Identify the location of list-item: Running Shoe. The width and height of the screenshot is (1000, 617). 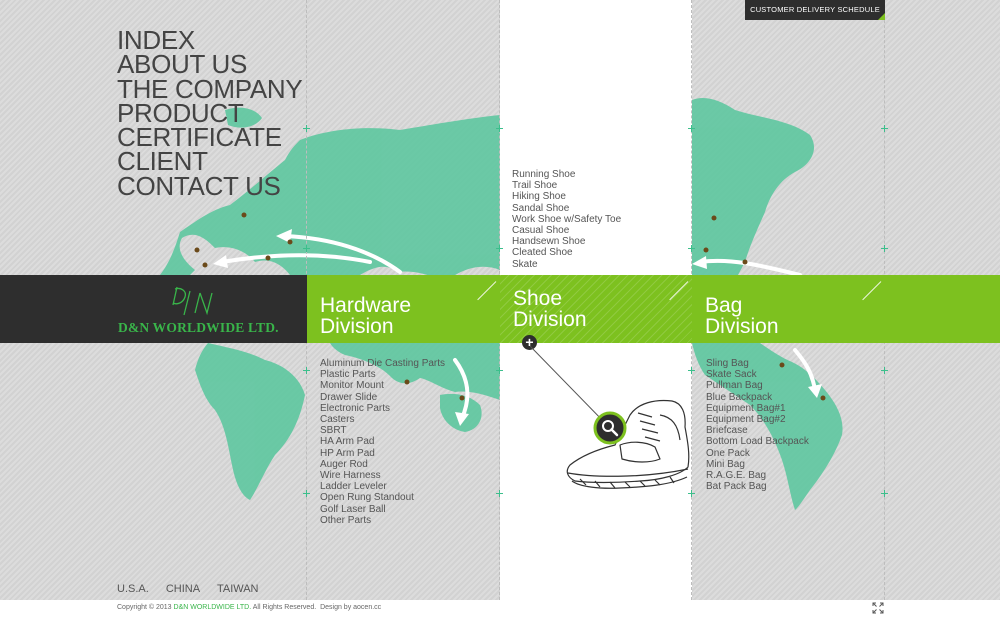
(566, 174).